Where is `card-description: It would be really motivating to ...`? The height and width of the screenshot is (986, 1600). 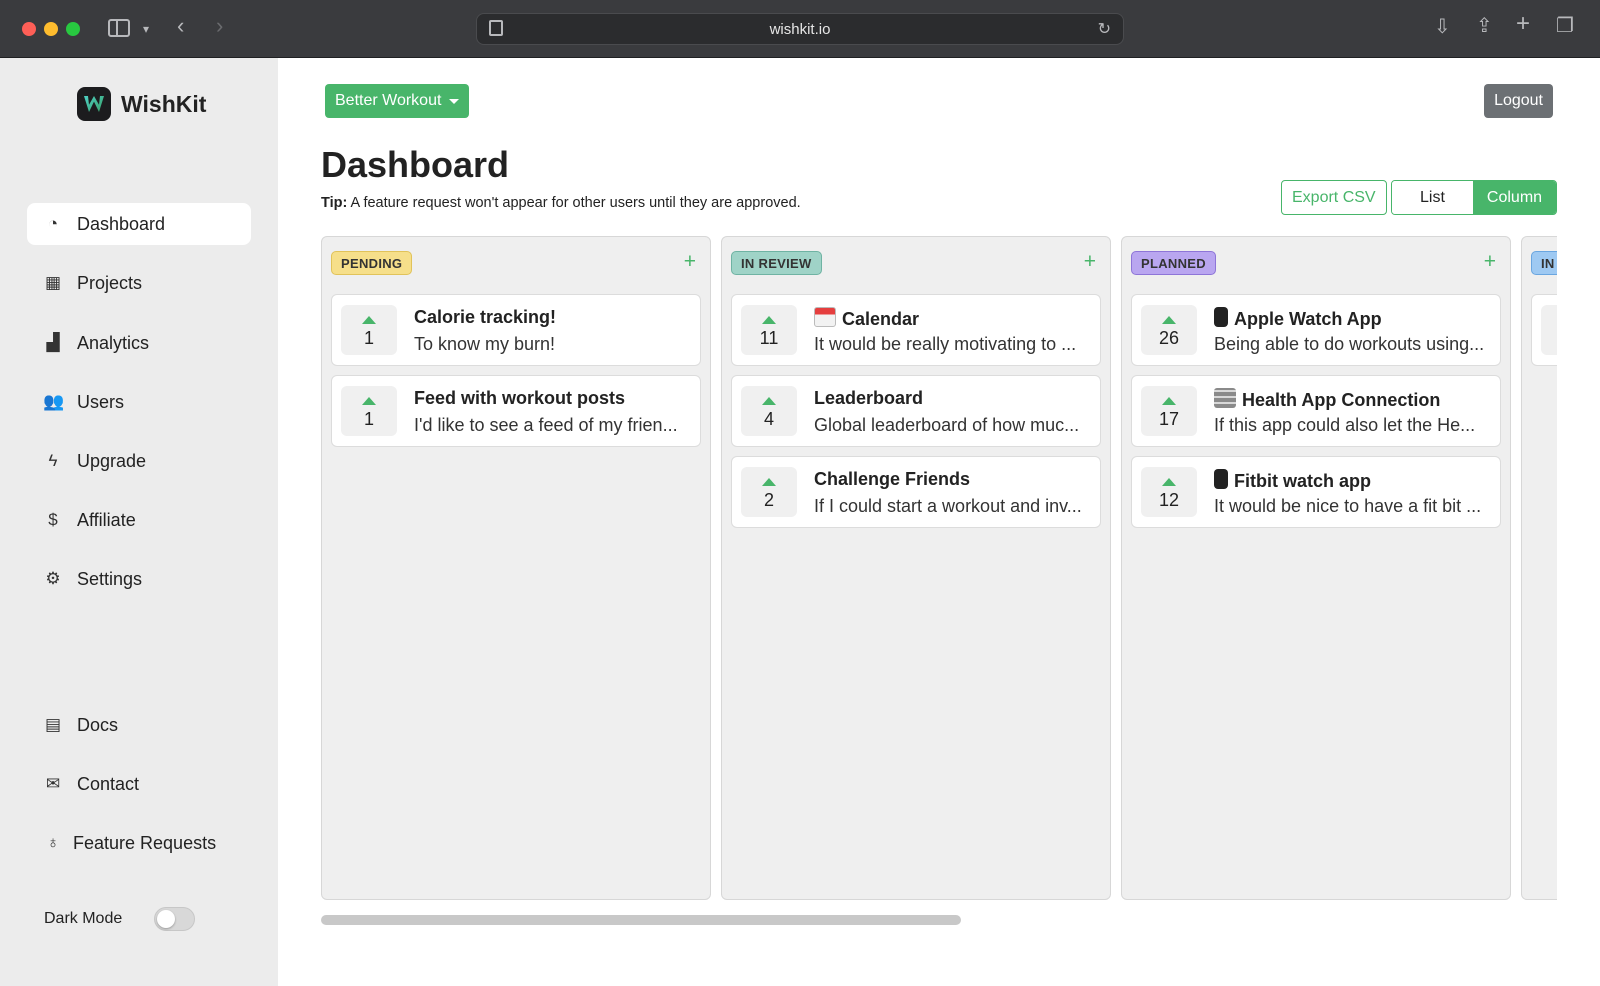 card-description: It would be really motivating to ... is located at coordinates (945, 344).